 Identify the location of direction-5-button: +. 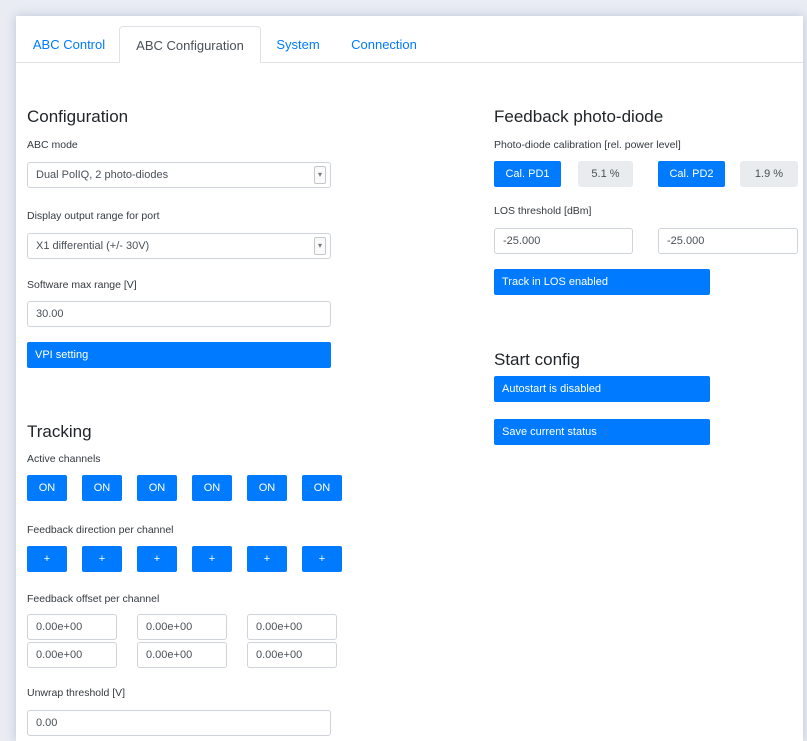
(267, 559).